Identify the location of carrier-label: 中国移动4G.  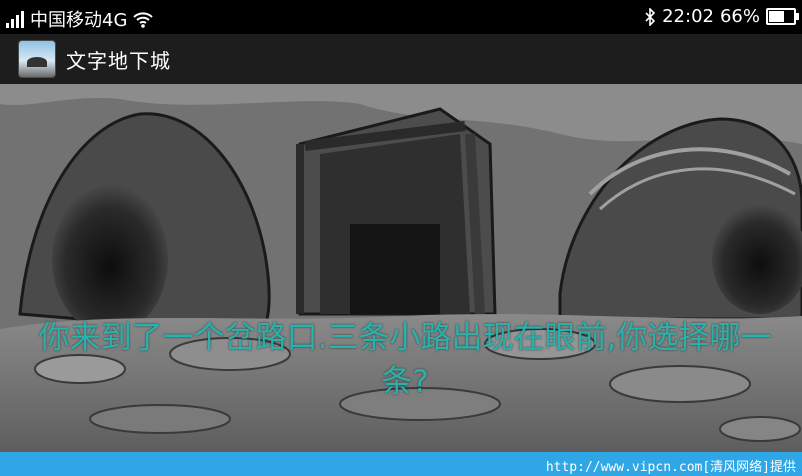
(79, 20).